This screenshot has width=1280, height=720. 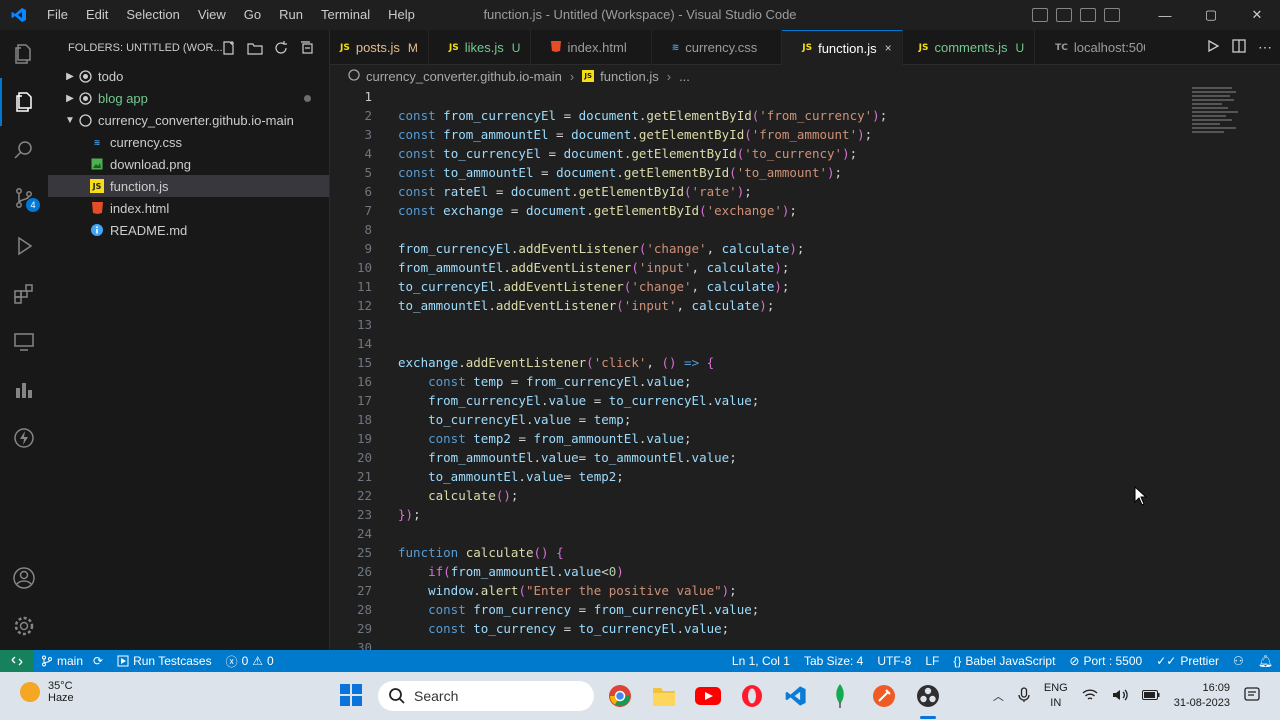 What do you see at coordinates (188, 230) in the screenshot?
I see `tree-file-readme-md: README.md` at bounding box center [188, 230].